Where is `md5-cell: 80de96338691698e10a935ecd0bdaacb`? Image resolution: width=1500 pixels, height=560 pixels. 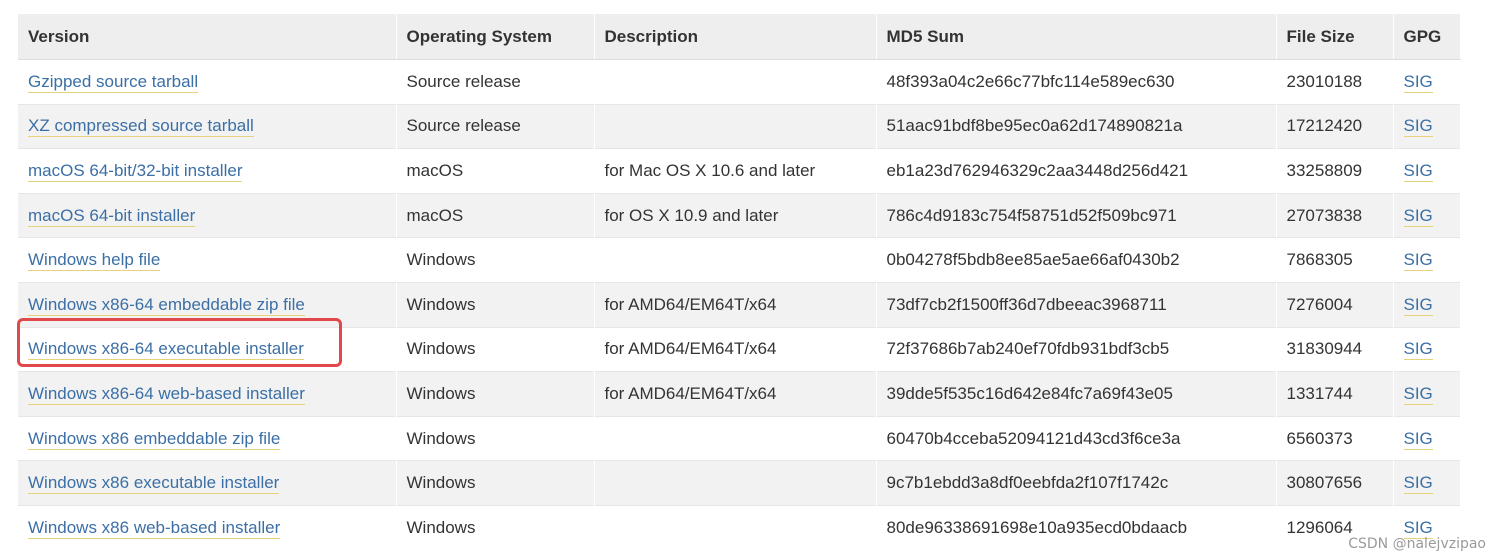 md5-cell: 80de96338691698e10a935ecd0bdaacb is located at coordinates (1076, 527).